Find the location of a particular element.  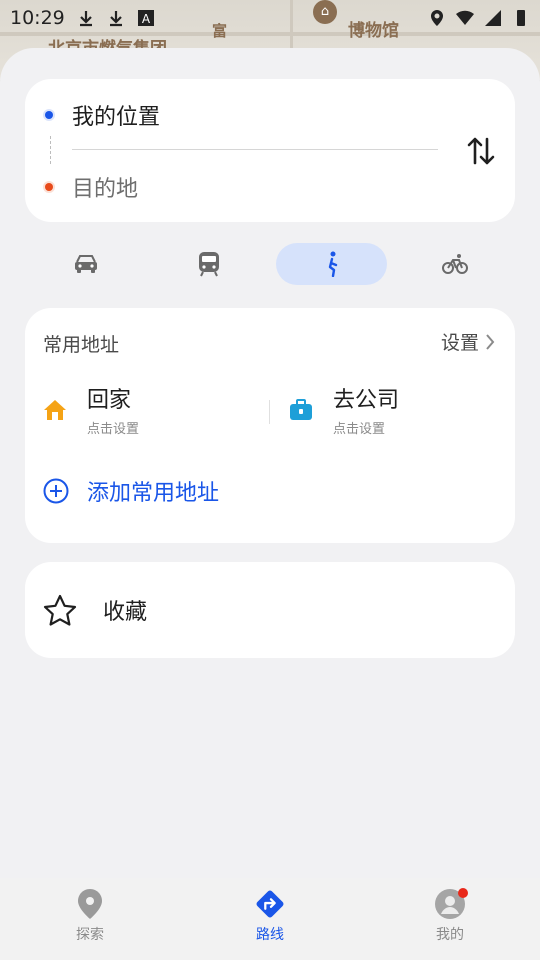

swap-vertical-icon is located at coordinates (482, 151).